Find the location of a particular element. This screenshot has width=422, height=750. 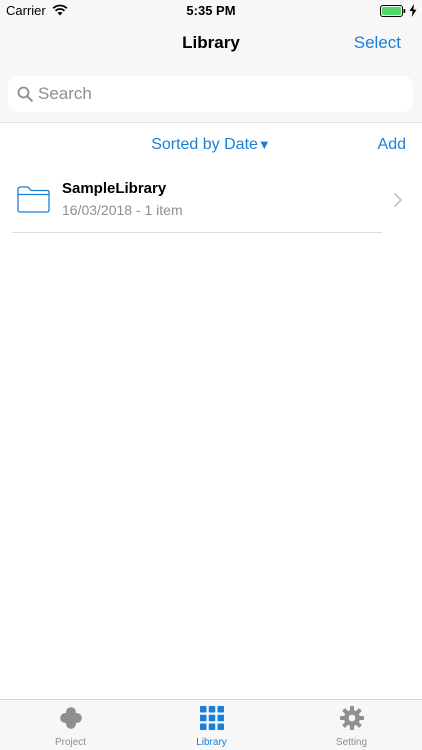

search-box is located at coordinates (210, 94).